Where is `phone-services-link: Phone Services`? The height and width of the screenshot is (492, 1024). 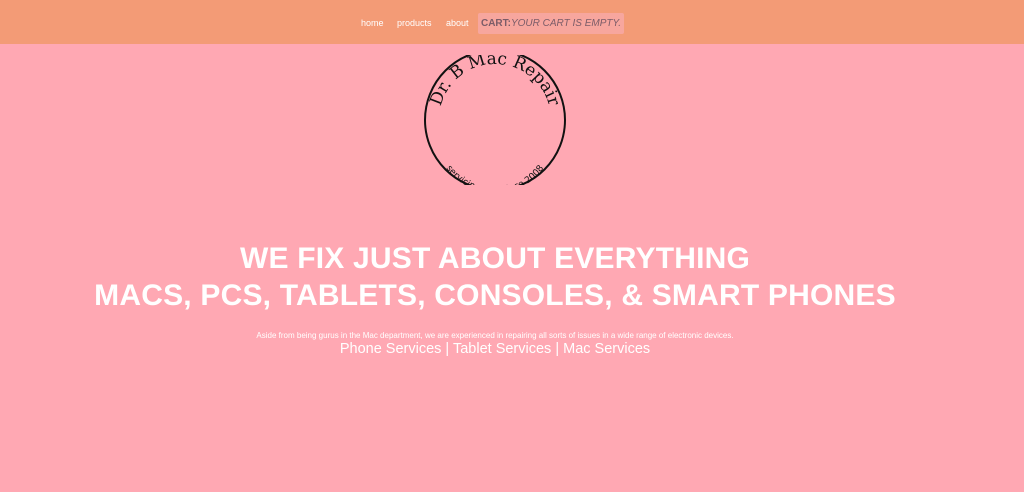 phone-services-link: Phone Services is located at coordinates (391, 349).